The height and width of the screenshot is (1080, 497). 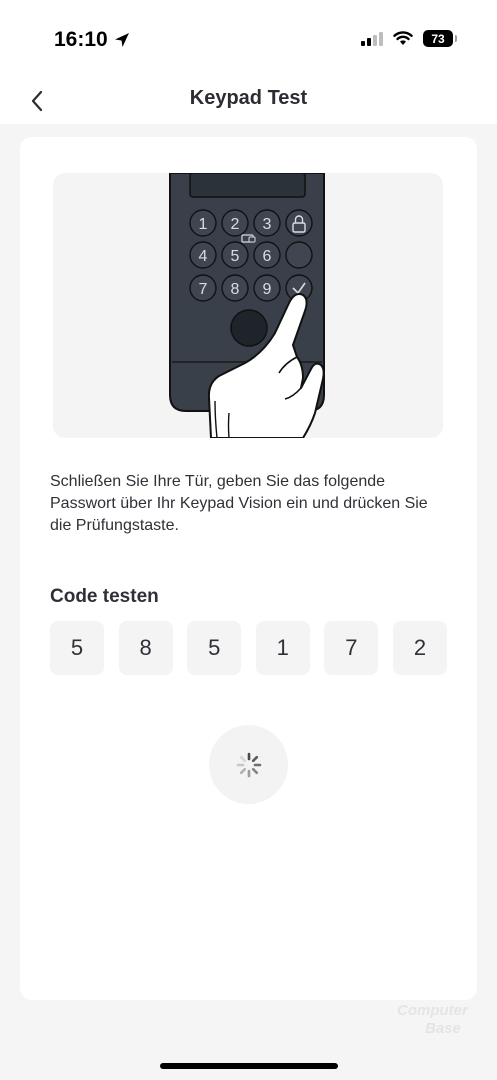 I want to click on code-digit: 2, so click(x=419, y=648).